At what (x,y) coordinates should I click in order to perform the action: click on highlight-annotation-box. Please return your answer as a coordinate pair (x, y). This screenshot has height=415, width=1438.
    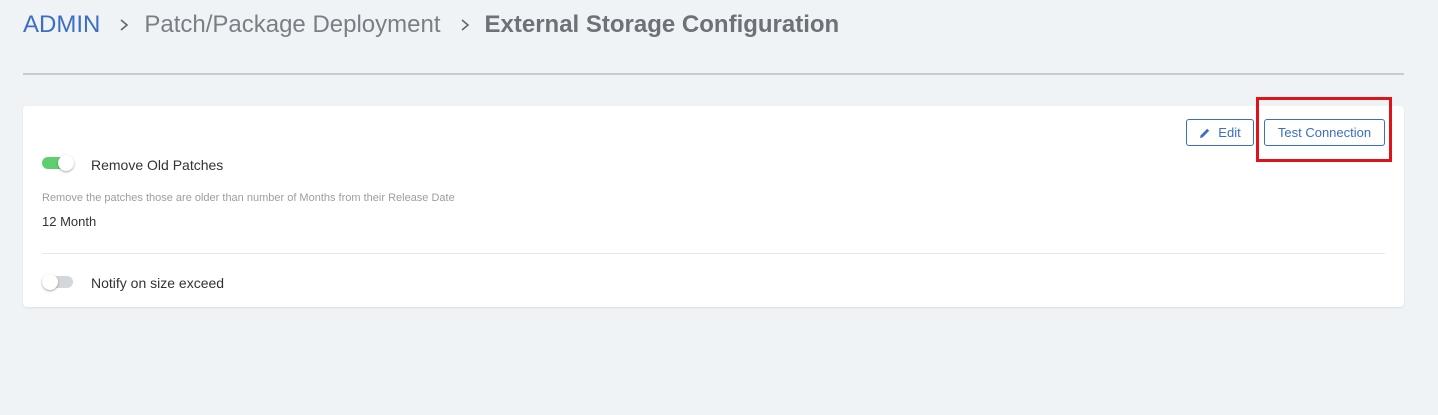
    Looking at the image, I should click on (1324, 129).